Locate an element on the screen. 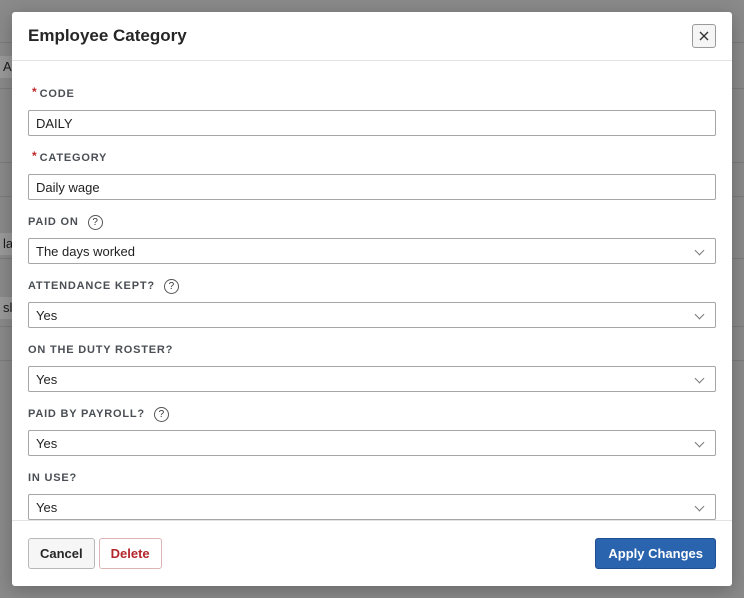 This screenshot has height=598, width=744. category-field-group: * CATEGORY Daily wage is located at coordinates (372, 174).